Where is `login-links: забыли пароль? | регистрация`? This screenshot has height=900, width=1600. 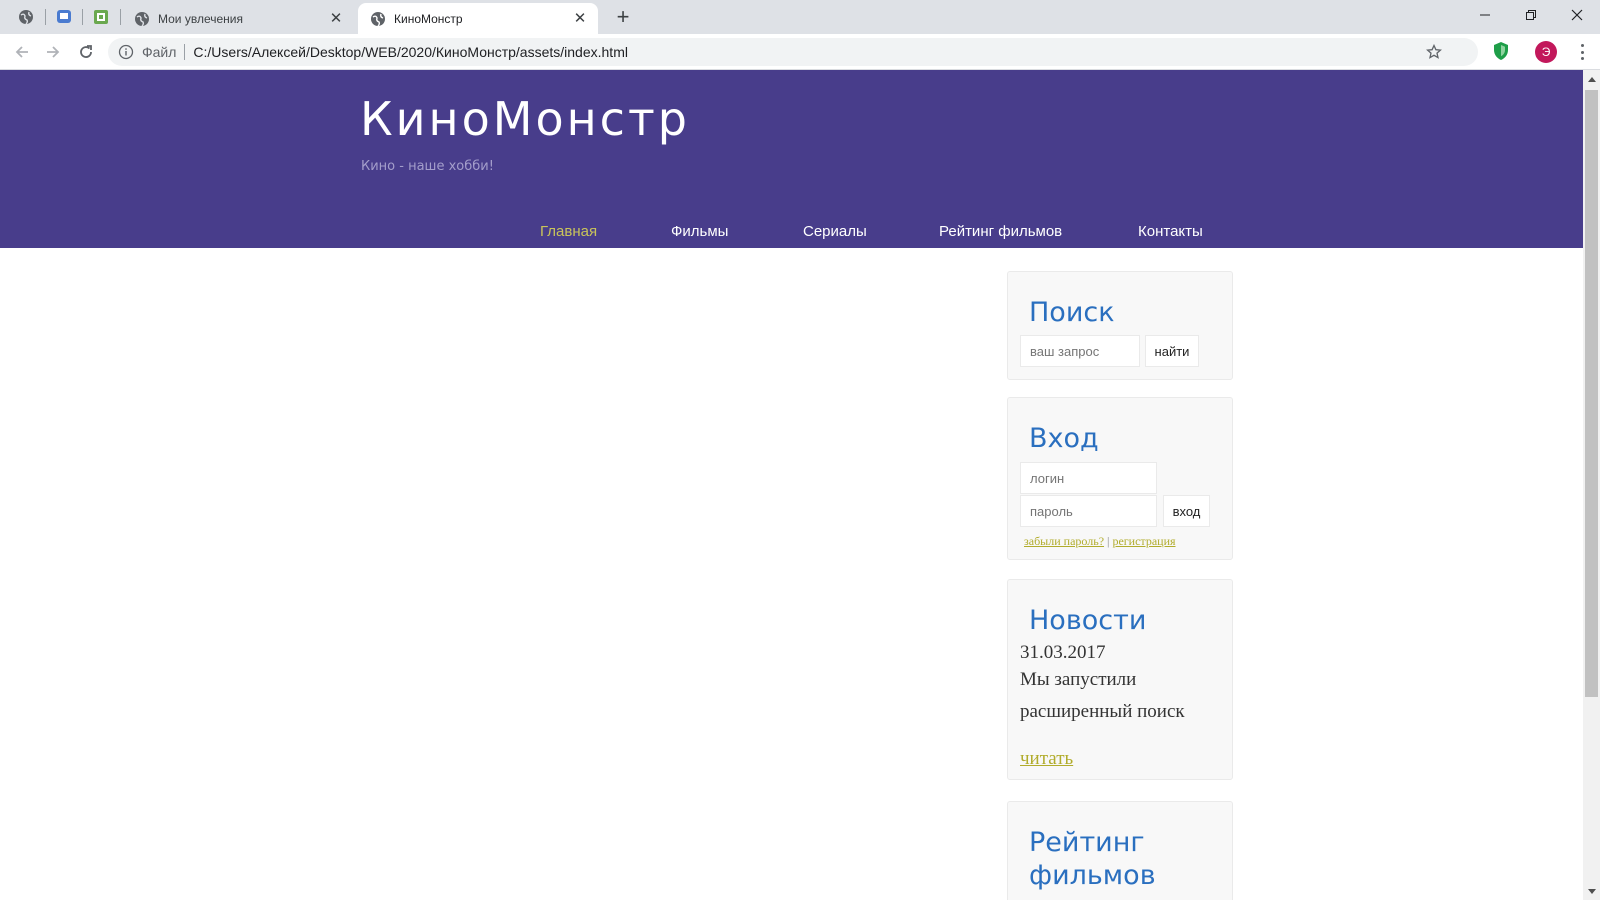
login-links: забыли пароль? | регистрация is located at coordinates (1100, 541).